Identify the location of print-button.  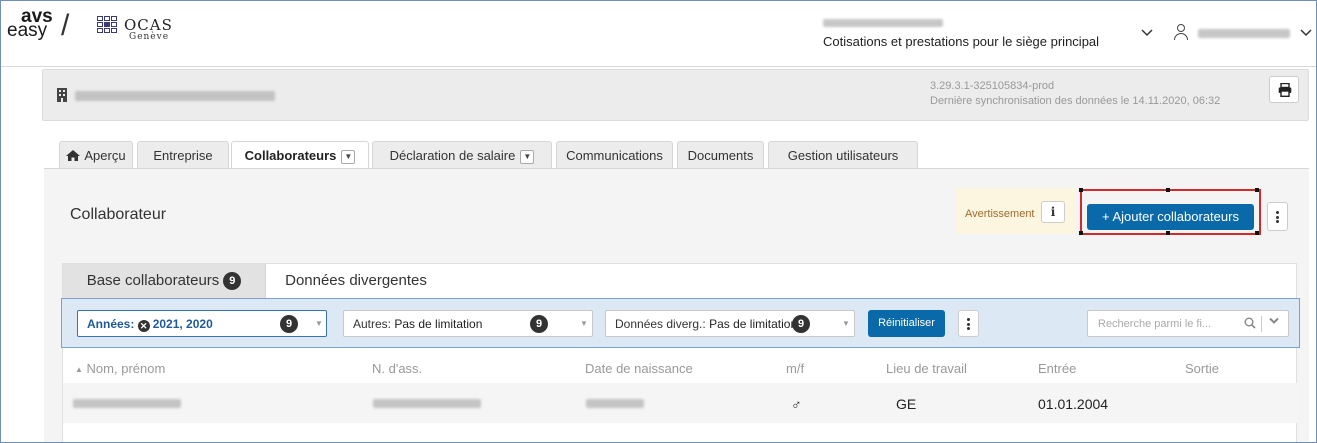
(1284, 89).